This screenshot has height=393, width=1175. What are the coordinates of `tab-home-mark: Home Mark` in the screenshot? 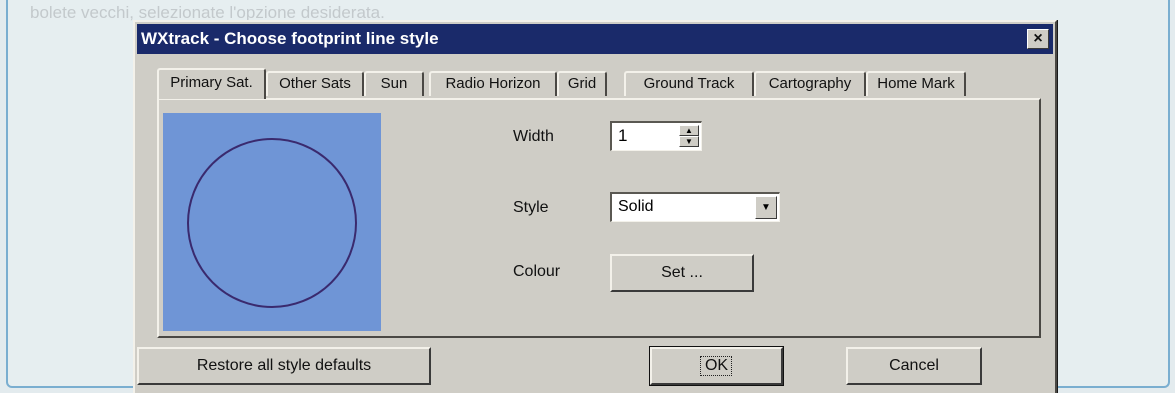 It's located at (916, 83).